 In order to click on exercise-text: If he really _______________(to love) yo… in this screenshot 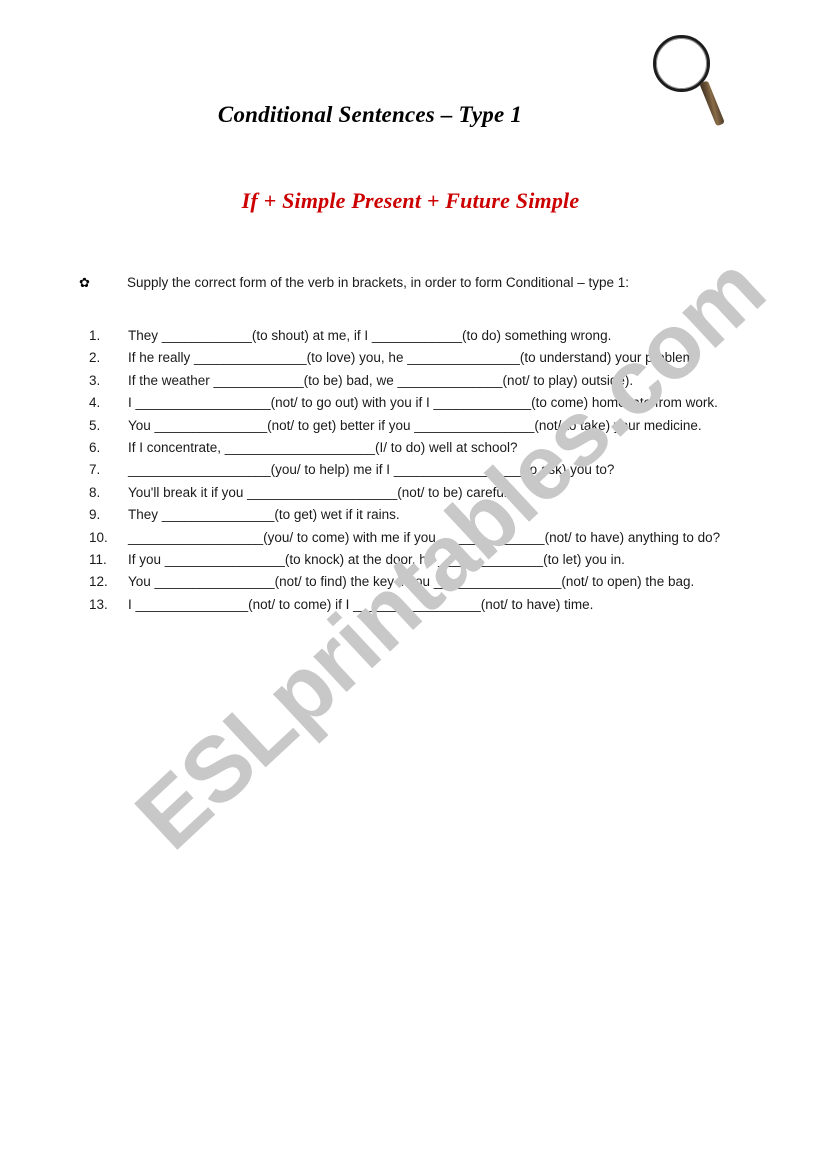, I will do `click(413, 358)`.